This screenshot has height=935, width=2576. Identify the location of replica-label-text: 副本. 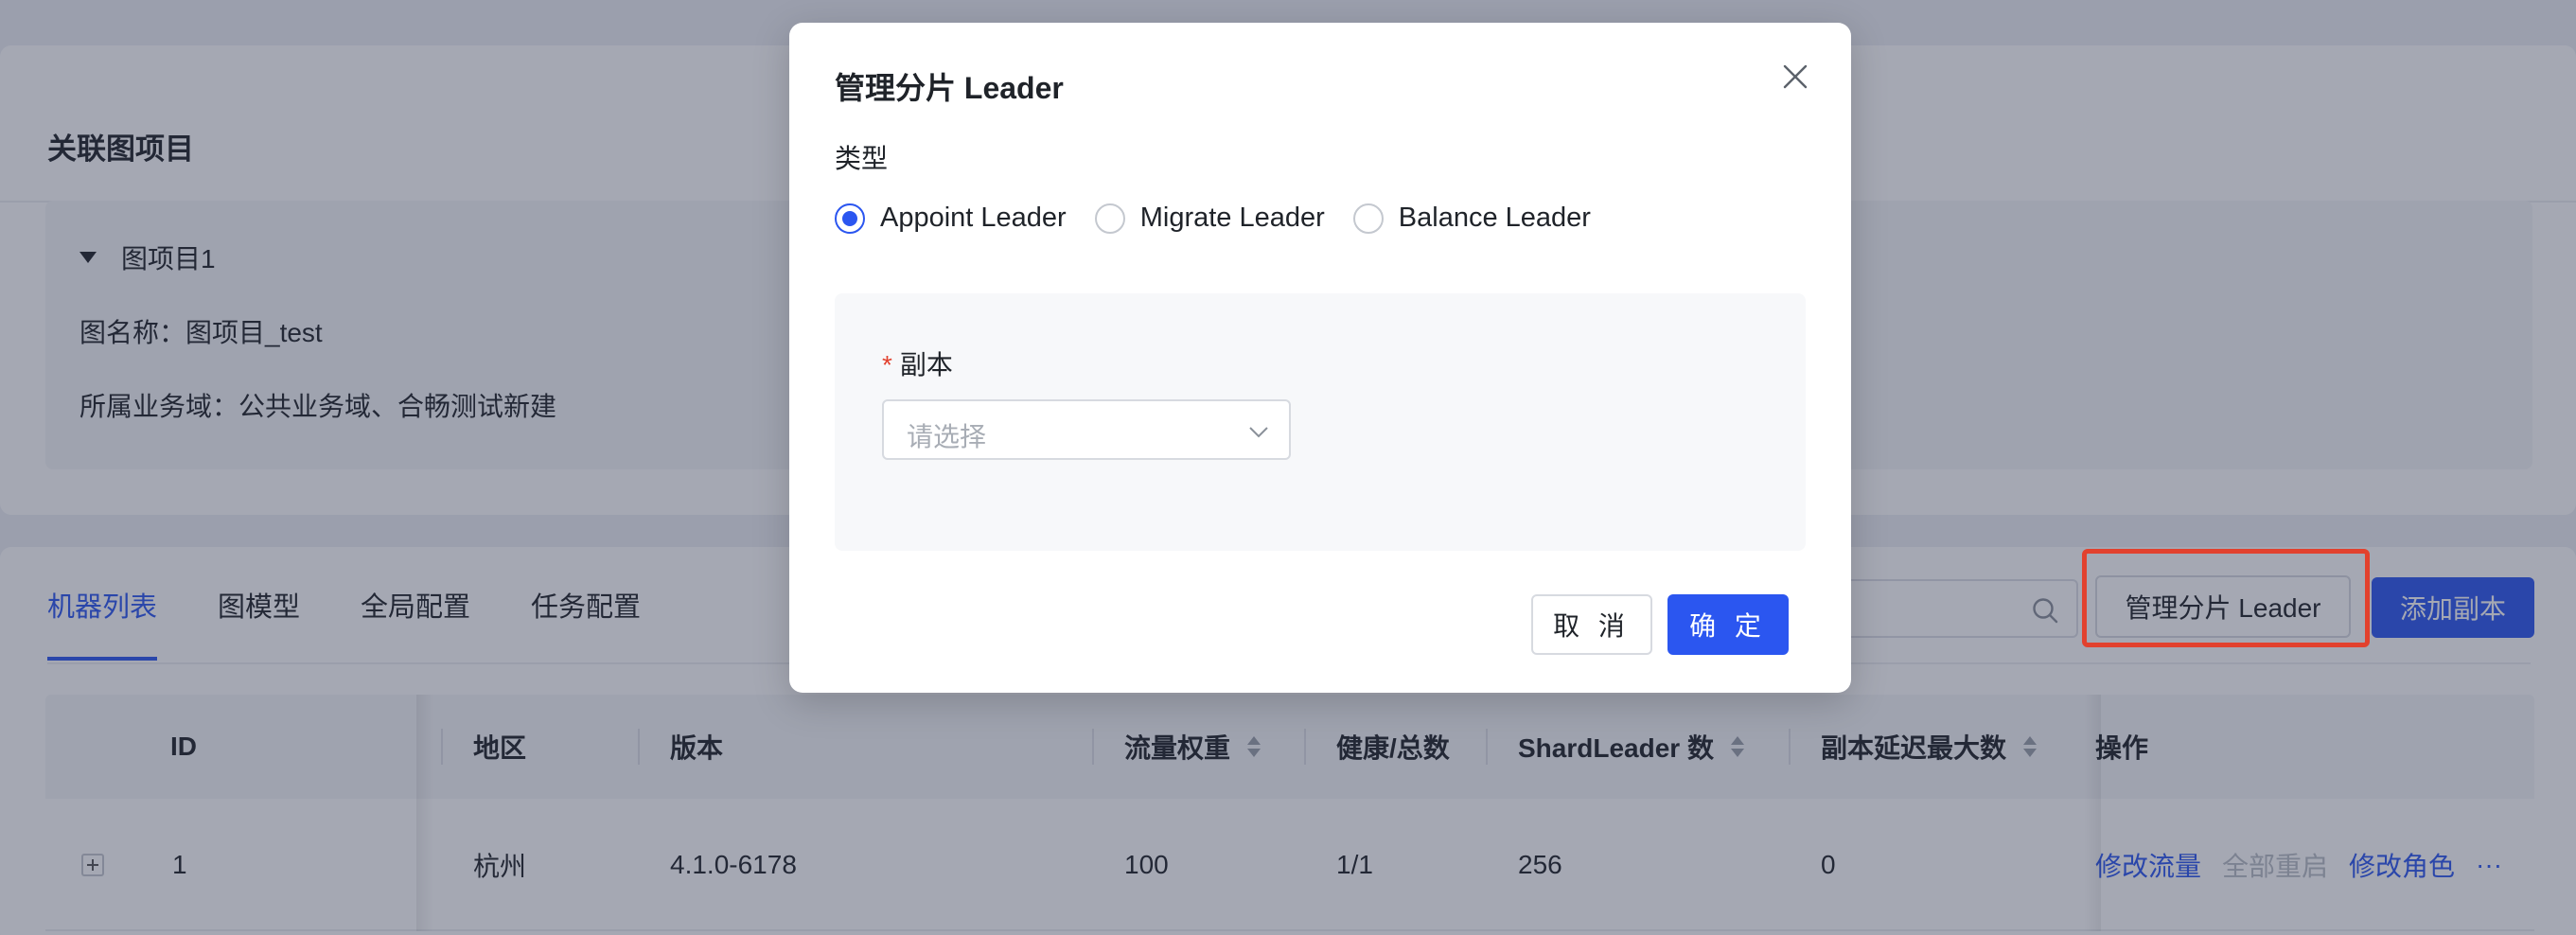
(926, 364).